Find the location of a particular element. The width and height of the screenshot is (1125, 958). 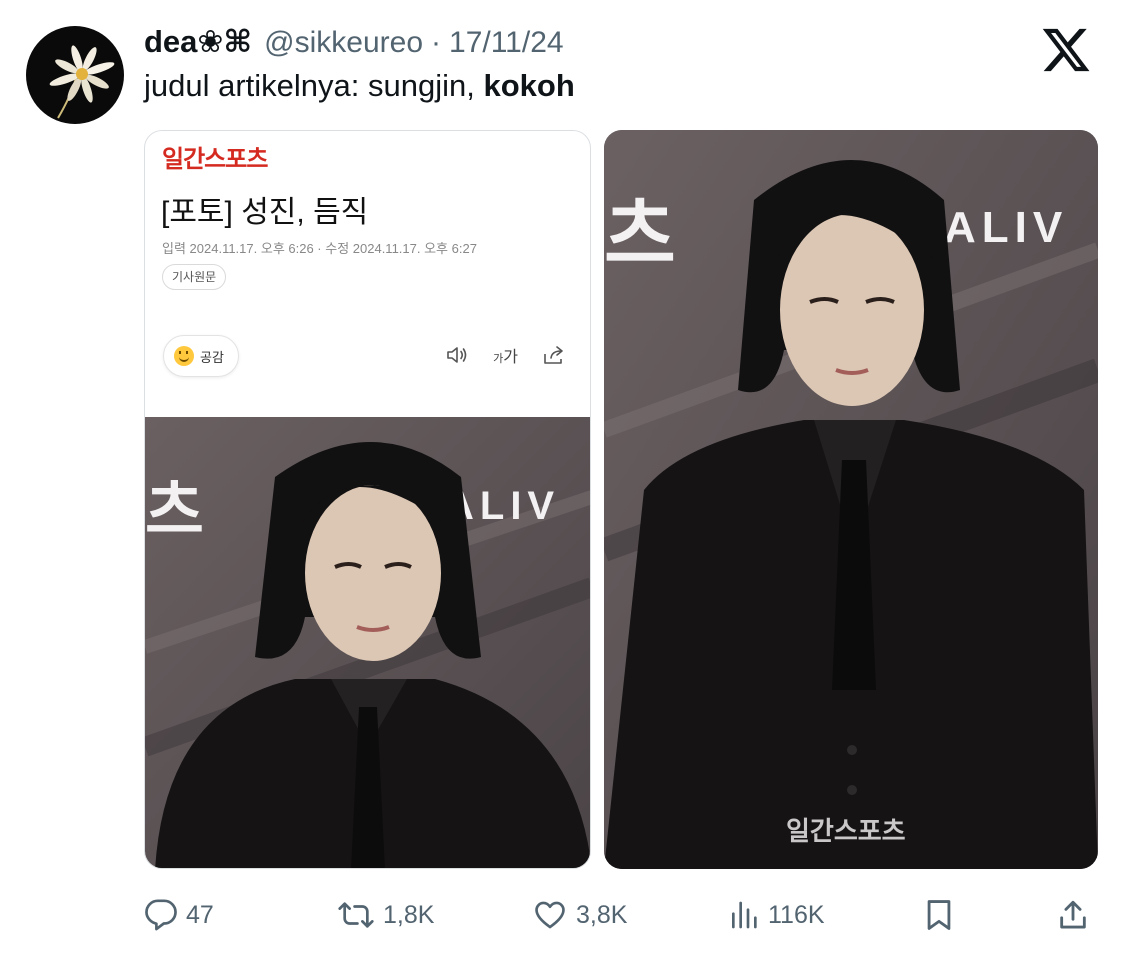

share-button is located at coordinates (1073, 915).